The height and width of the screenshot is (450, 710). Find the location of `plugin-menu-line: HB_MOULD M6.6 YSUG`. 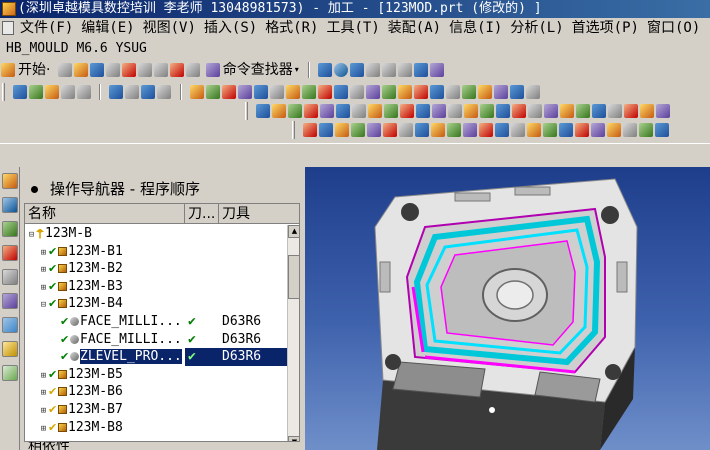

plugin-menu-line: HB_MOULD M6.6 YSUG is located at coordinates (355, 49).